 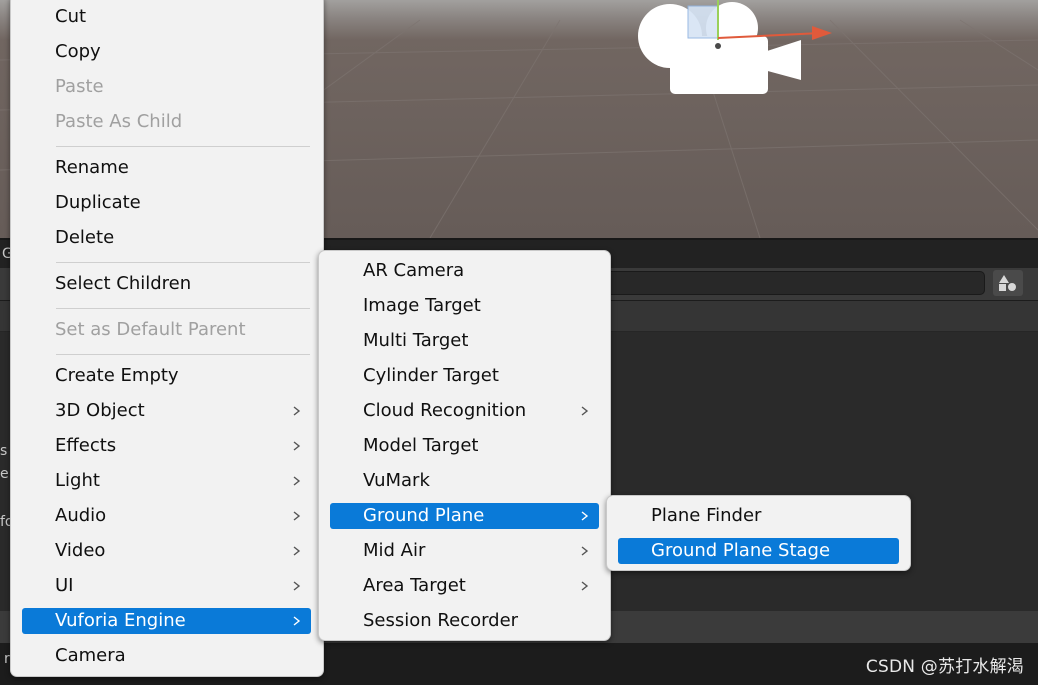 I want to click on menu-item-ar-camera: AR Camera, so click(x=464, y=271).